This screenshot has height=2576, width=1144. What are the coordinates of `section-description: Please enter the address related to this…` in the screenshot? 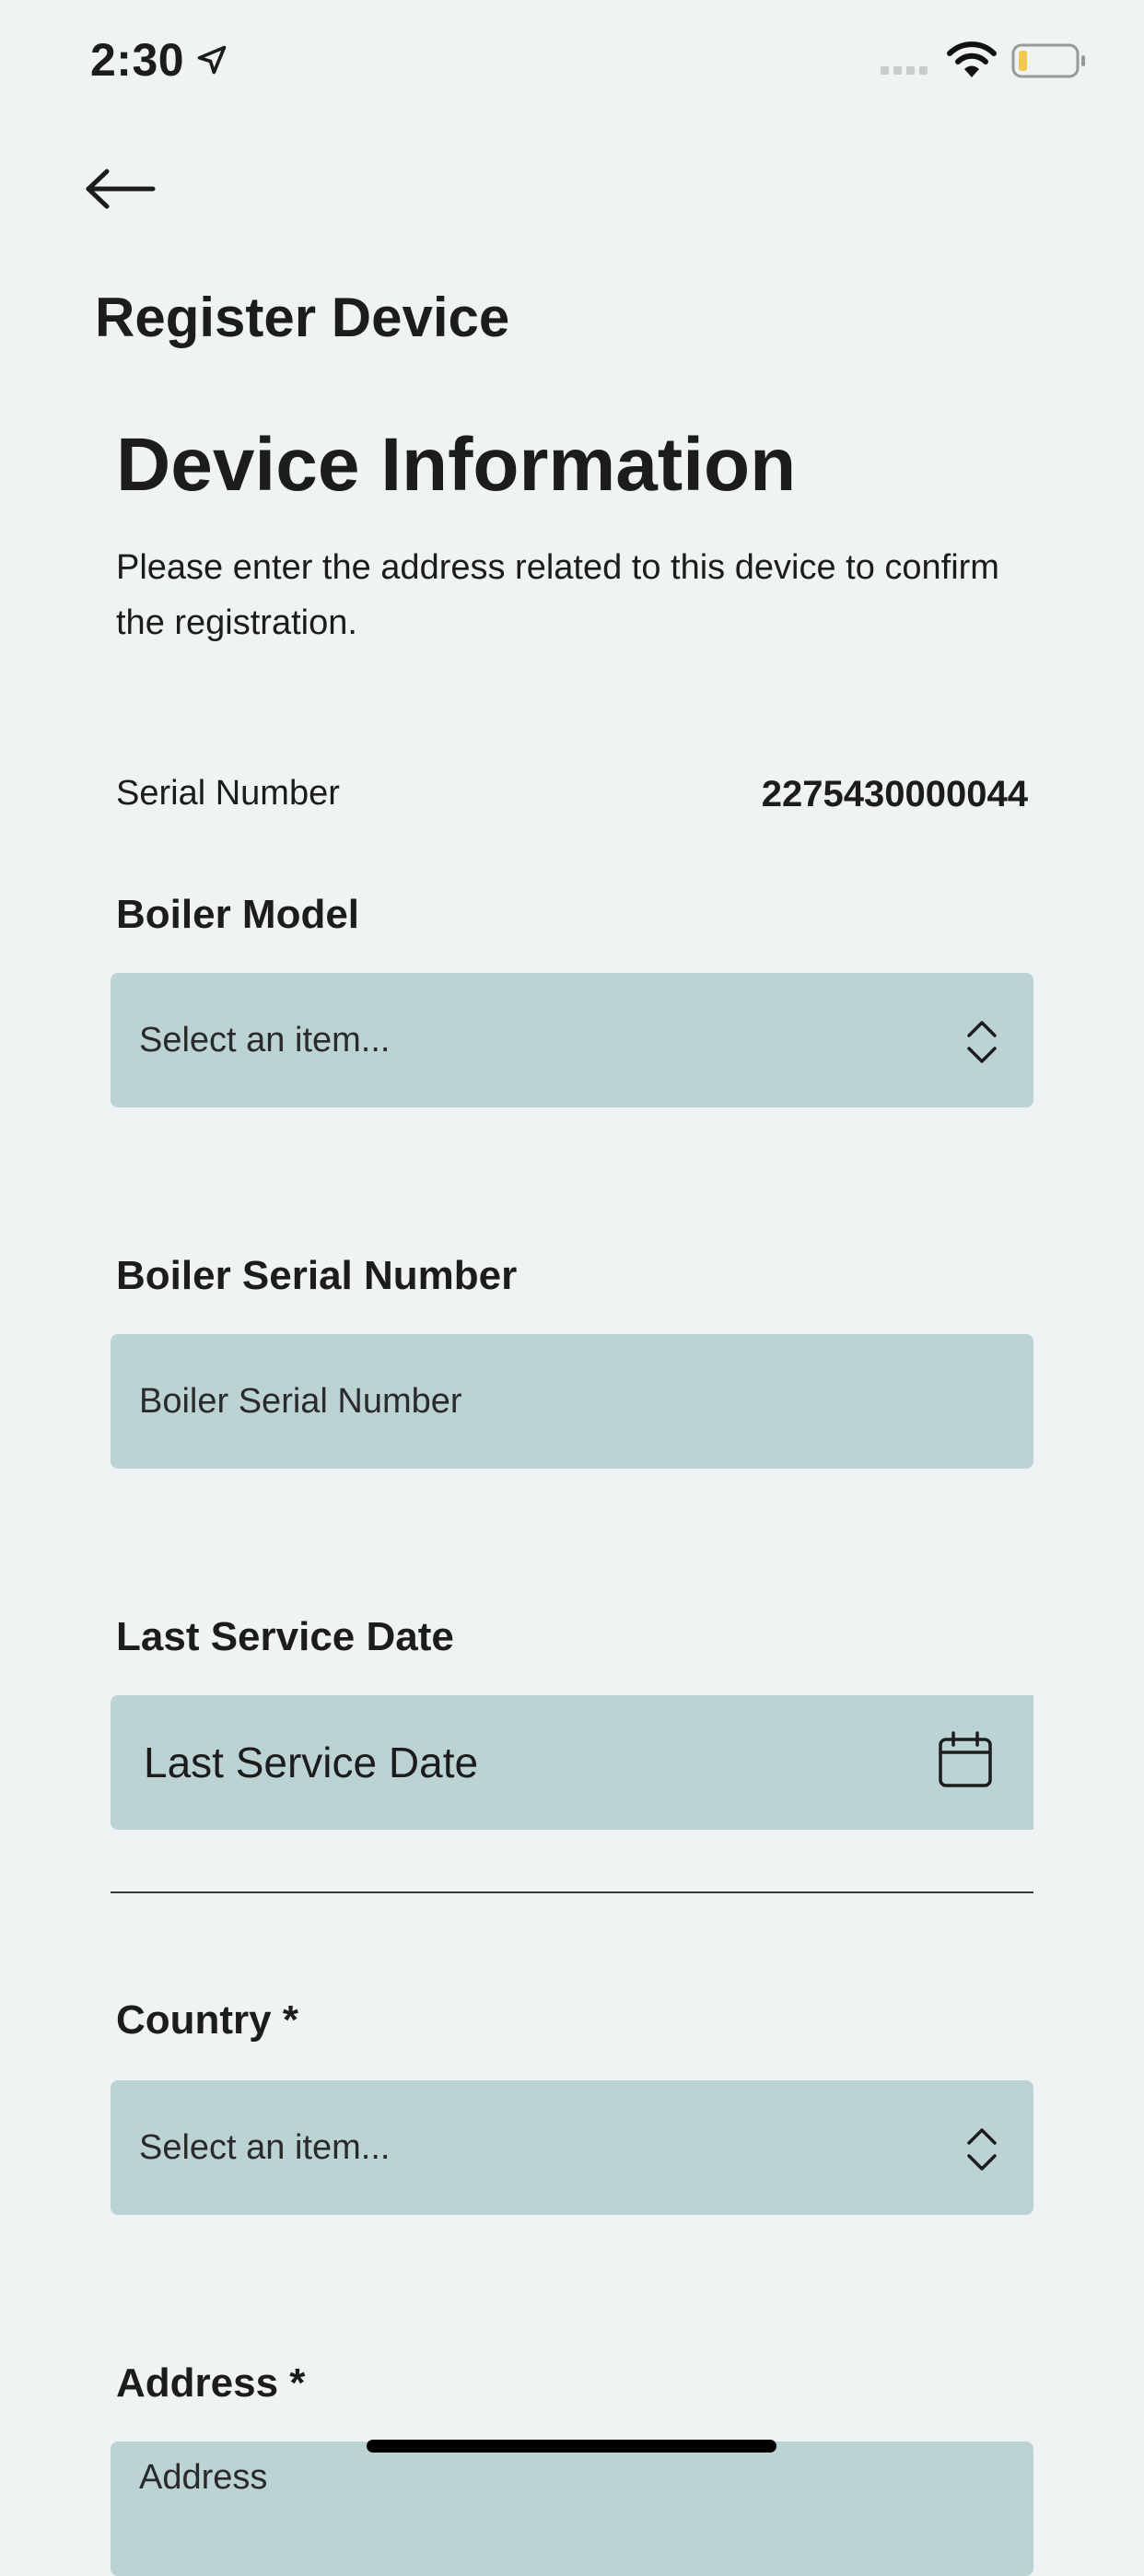 It's located at (557, 595).